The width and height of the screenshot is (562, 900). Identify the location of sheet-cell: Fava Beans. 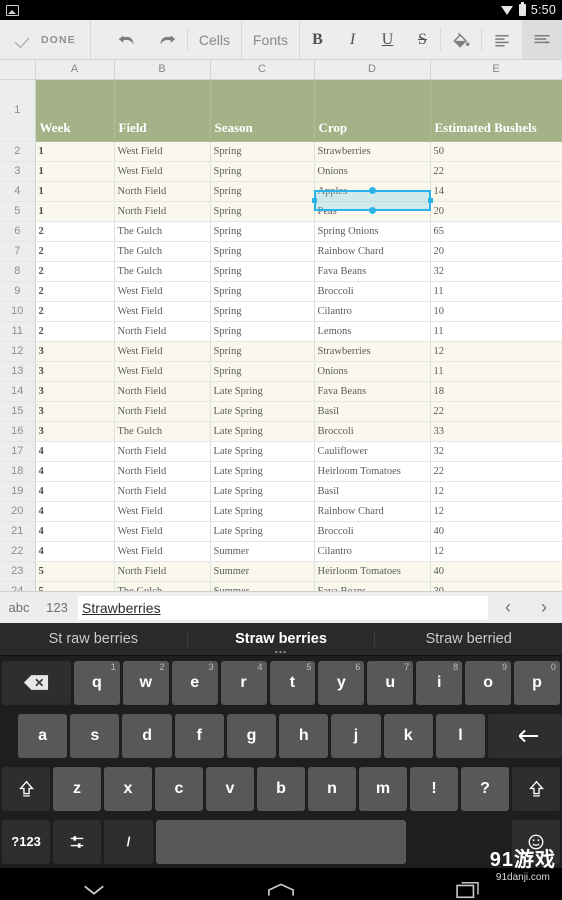
(372, 271).